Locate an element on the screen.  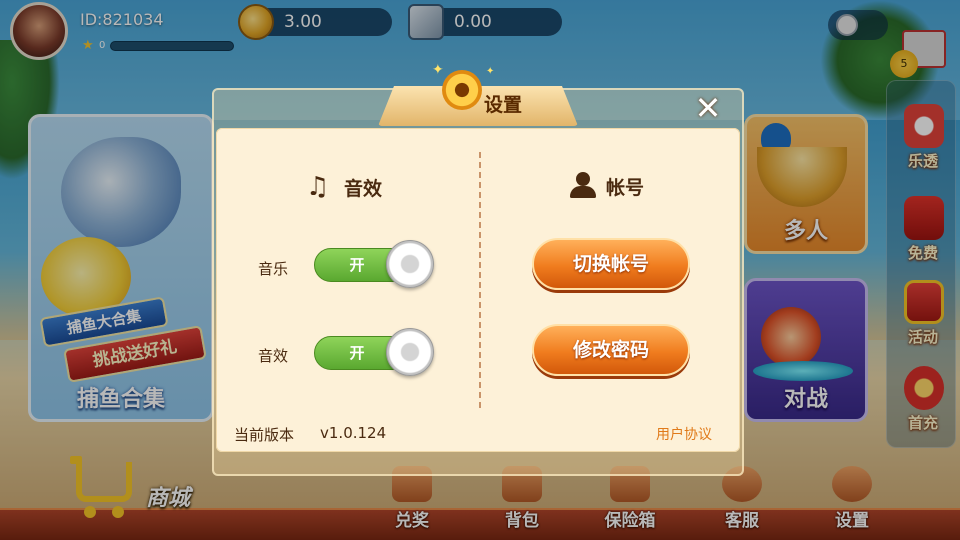
user-agreement-link: 用户协议 is located at coordinates (684, 434).